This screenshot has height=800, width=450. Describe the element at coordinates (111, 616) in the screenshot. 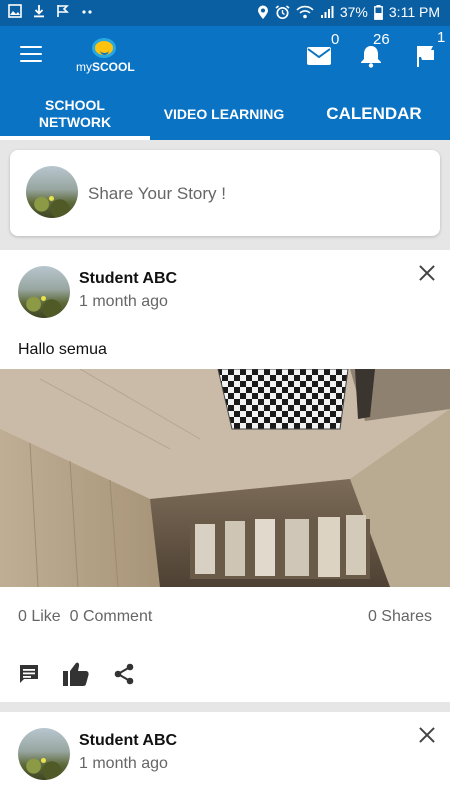

I see `comment-count: 0 Comment` at that location.